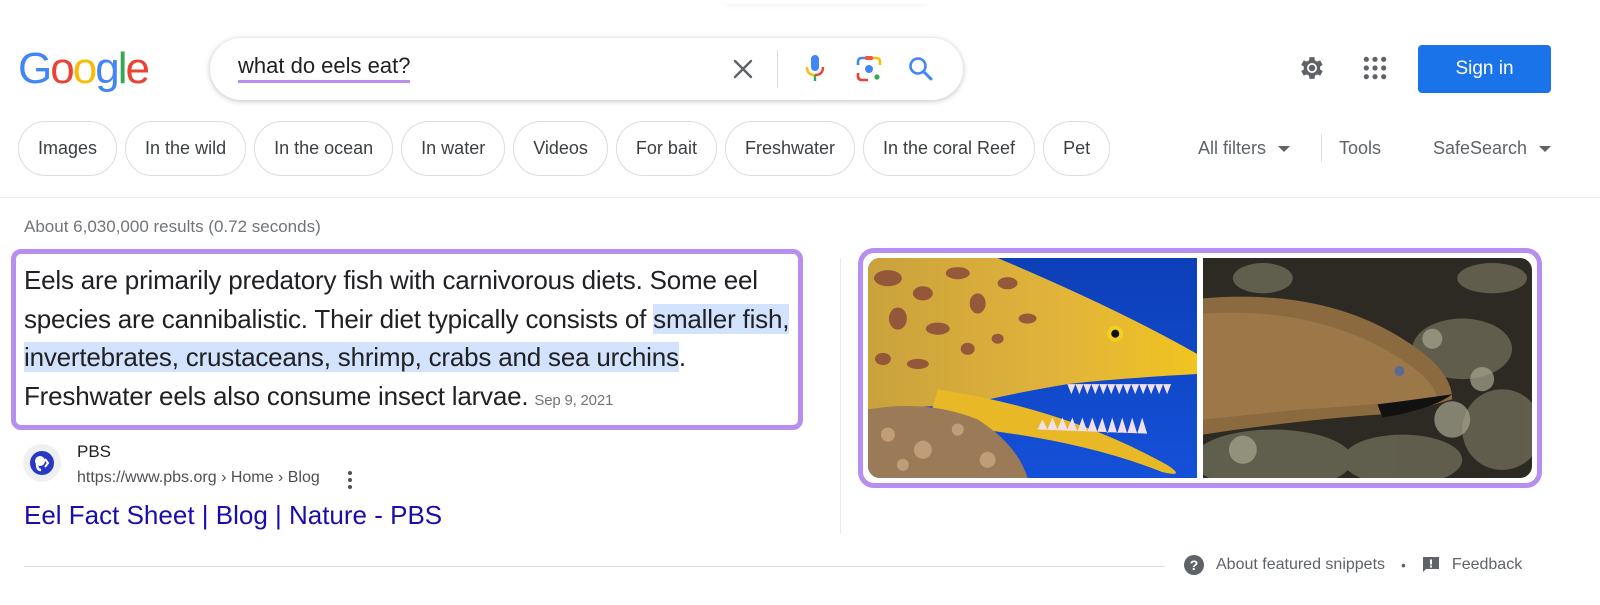 Image resolution: width=1600 pixels, height=605 pixels. Describe the element at coordinates (186, 148) in the screenshot. I see `chip-in-the-wild: In the wild` at that location.